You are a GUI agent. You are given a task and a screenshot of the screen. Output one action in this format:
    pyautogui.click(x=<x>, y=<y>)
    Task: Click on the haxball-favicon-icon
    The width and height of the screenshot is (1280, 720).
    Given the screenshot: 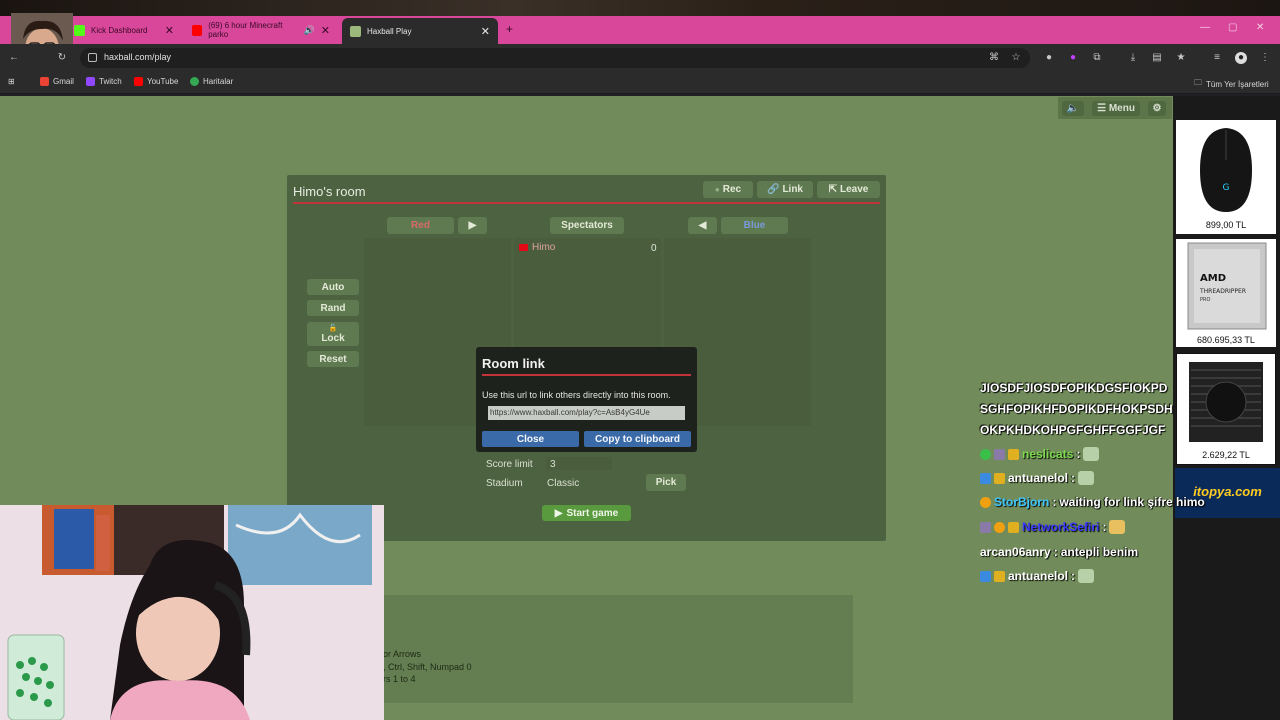 What is the action you would take?
    pyautogui.click(x=355, y=31)
    